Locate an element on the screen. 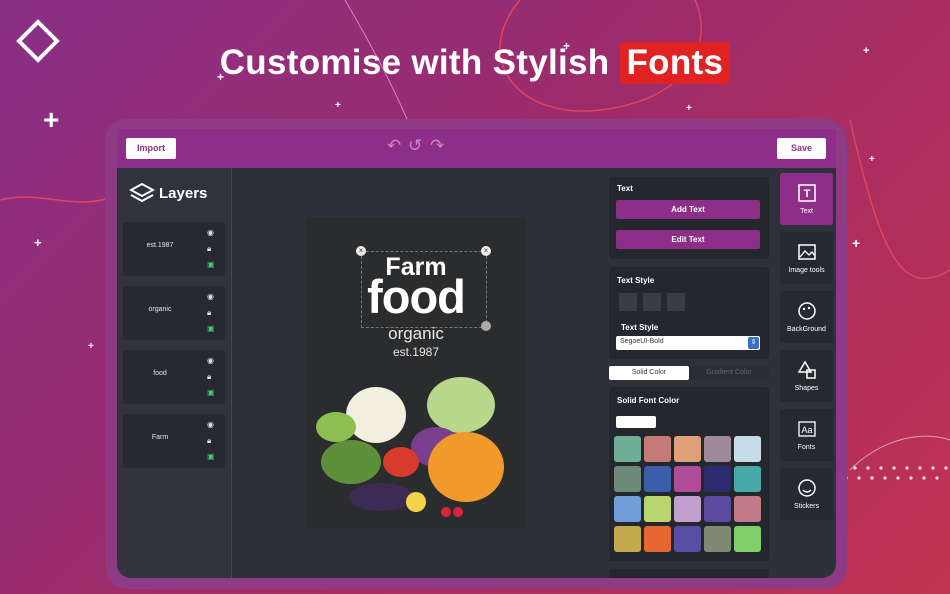  svg-text: T is located at coordinates (807, 194).